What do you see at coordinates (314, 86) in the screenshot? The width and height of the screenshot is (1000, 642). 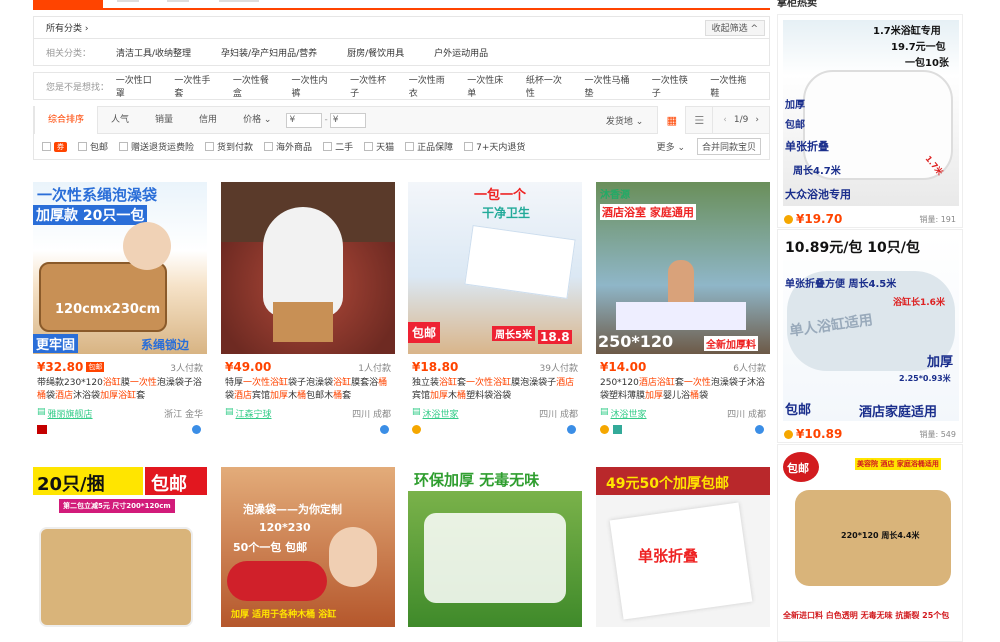 I see `suggest-item: 一次性内裤` at bounding box center [314, 86].